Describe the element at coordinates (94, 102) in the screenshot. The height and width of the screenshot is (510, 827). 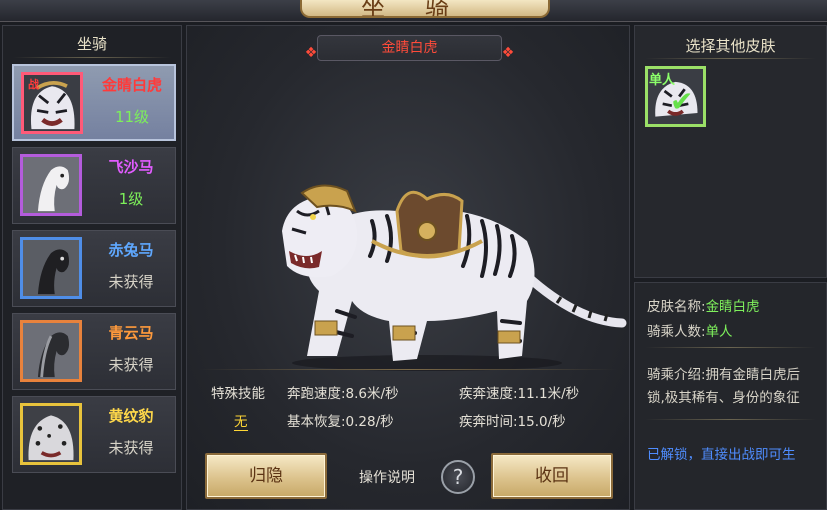
I see `mount-list-item: 战 金睛白虎 11级` at that location.